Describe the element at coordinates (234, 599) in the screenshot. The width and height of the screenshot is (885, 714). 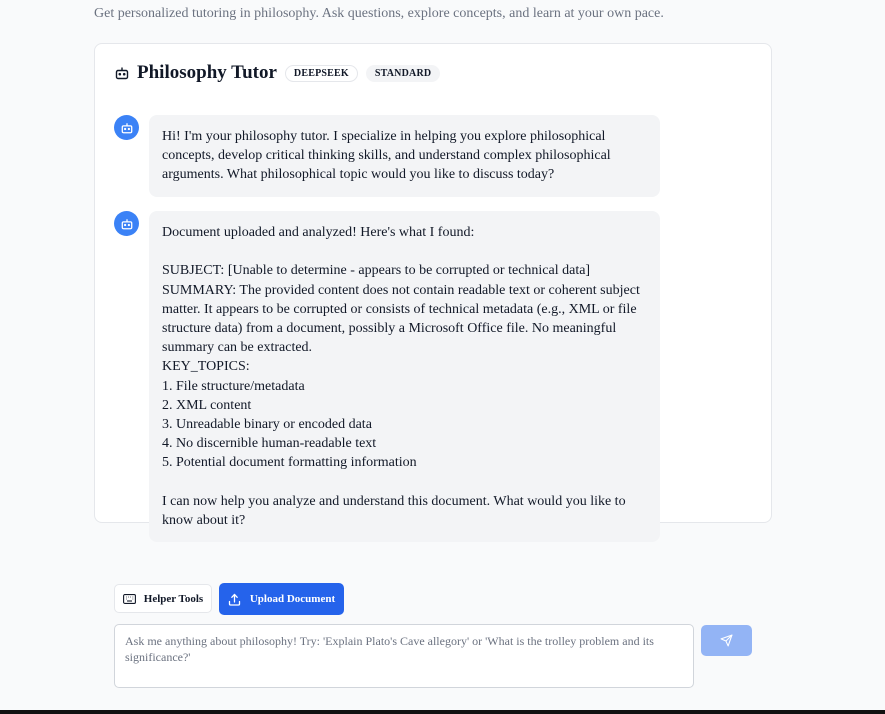
I see `upload-icon` at that location.